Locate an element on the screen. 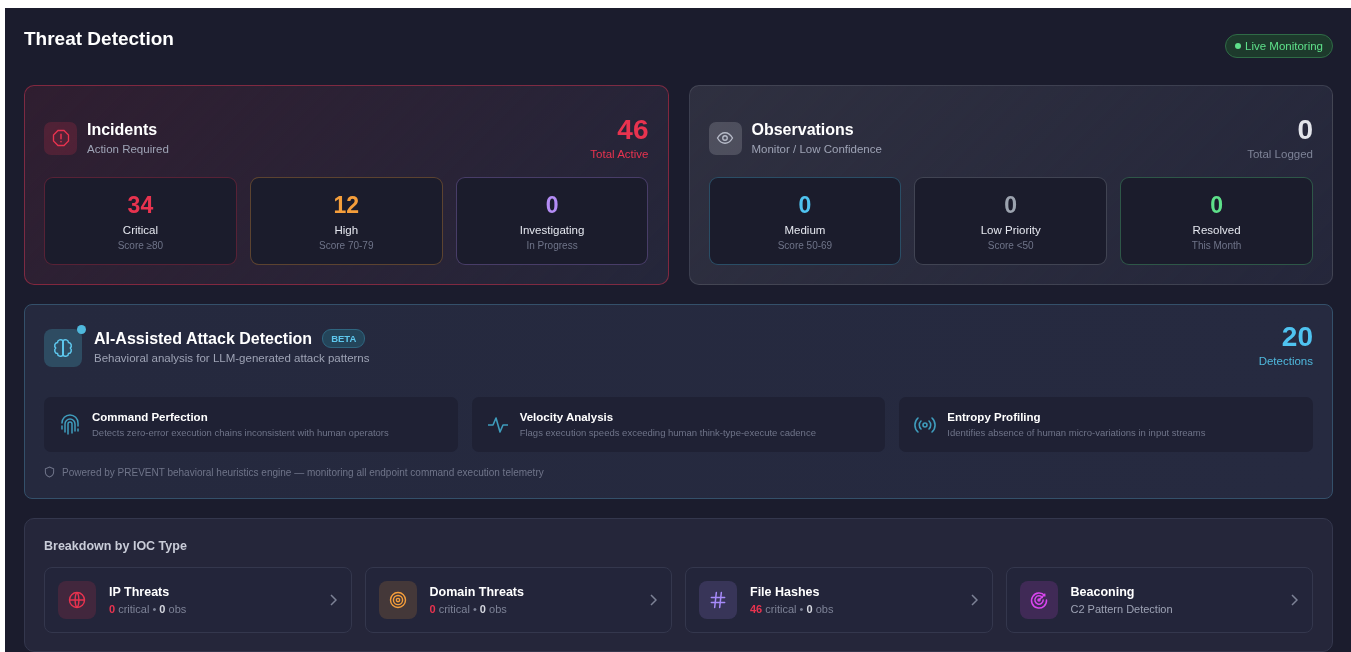 The width and height of the screenshot is (1351, 652). stat-value: 34 is located at coordinates (140, 205).